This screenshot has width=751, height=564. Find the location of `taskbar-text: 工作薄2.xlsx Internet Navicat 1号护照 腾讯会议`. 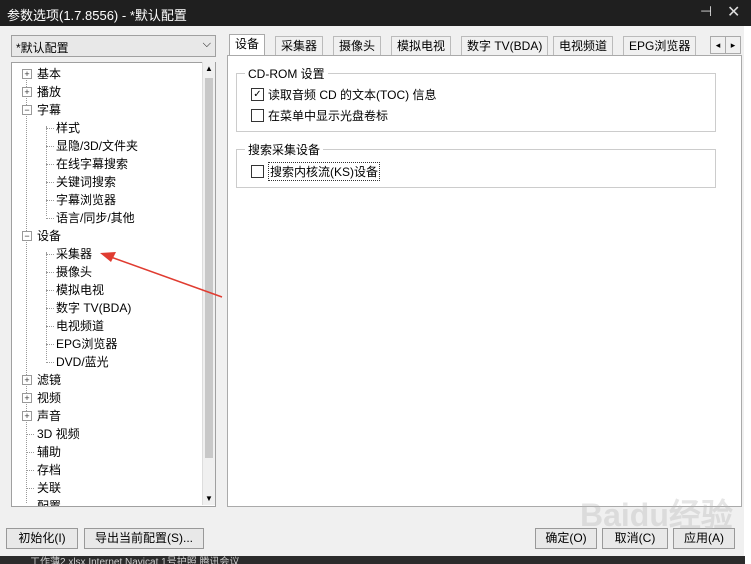

taskbar-text: 工作薄2.xlsx Internet Navicat 1号护照 腾讯会议 is located at coordinates (135, 560).